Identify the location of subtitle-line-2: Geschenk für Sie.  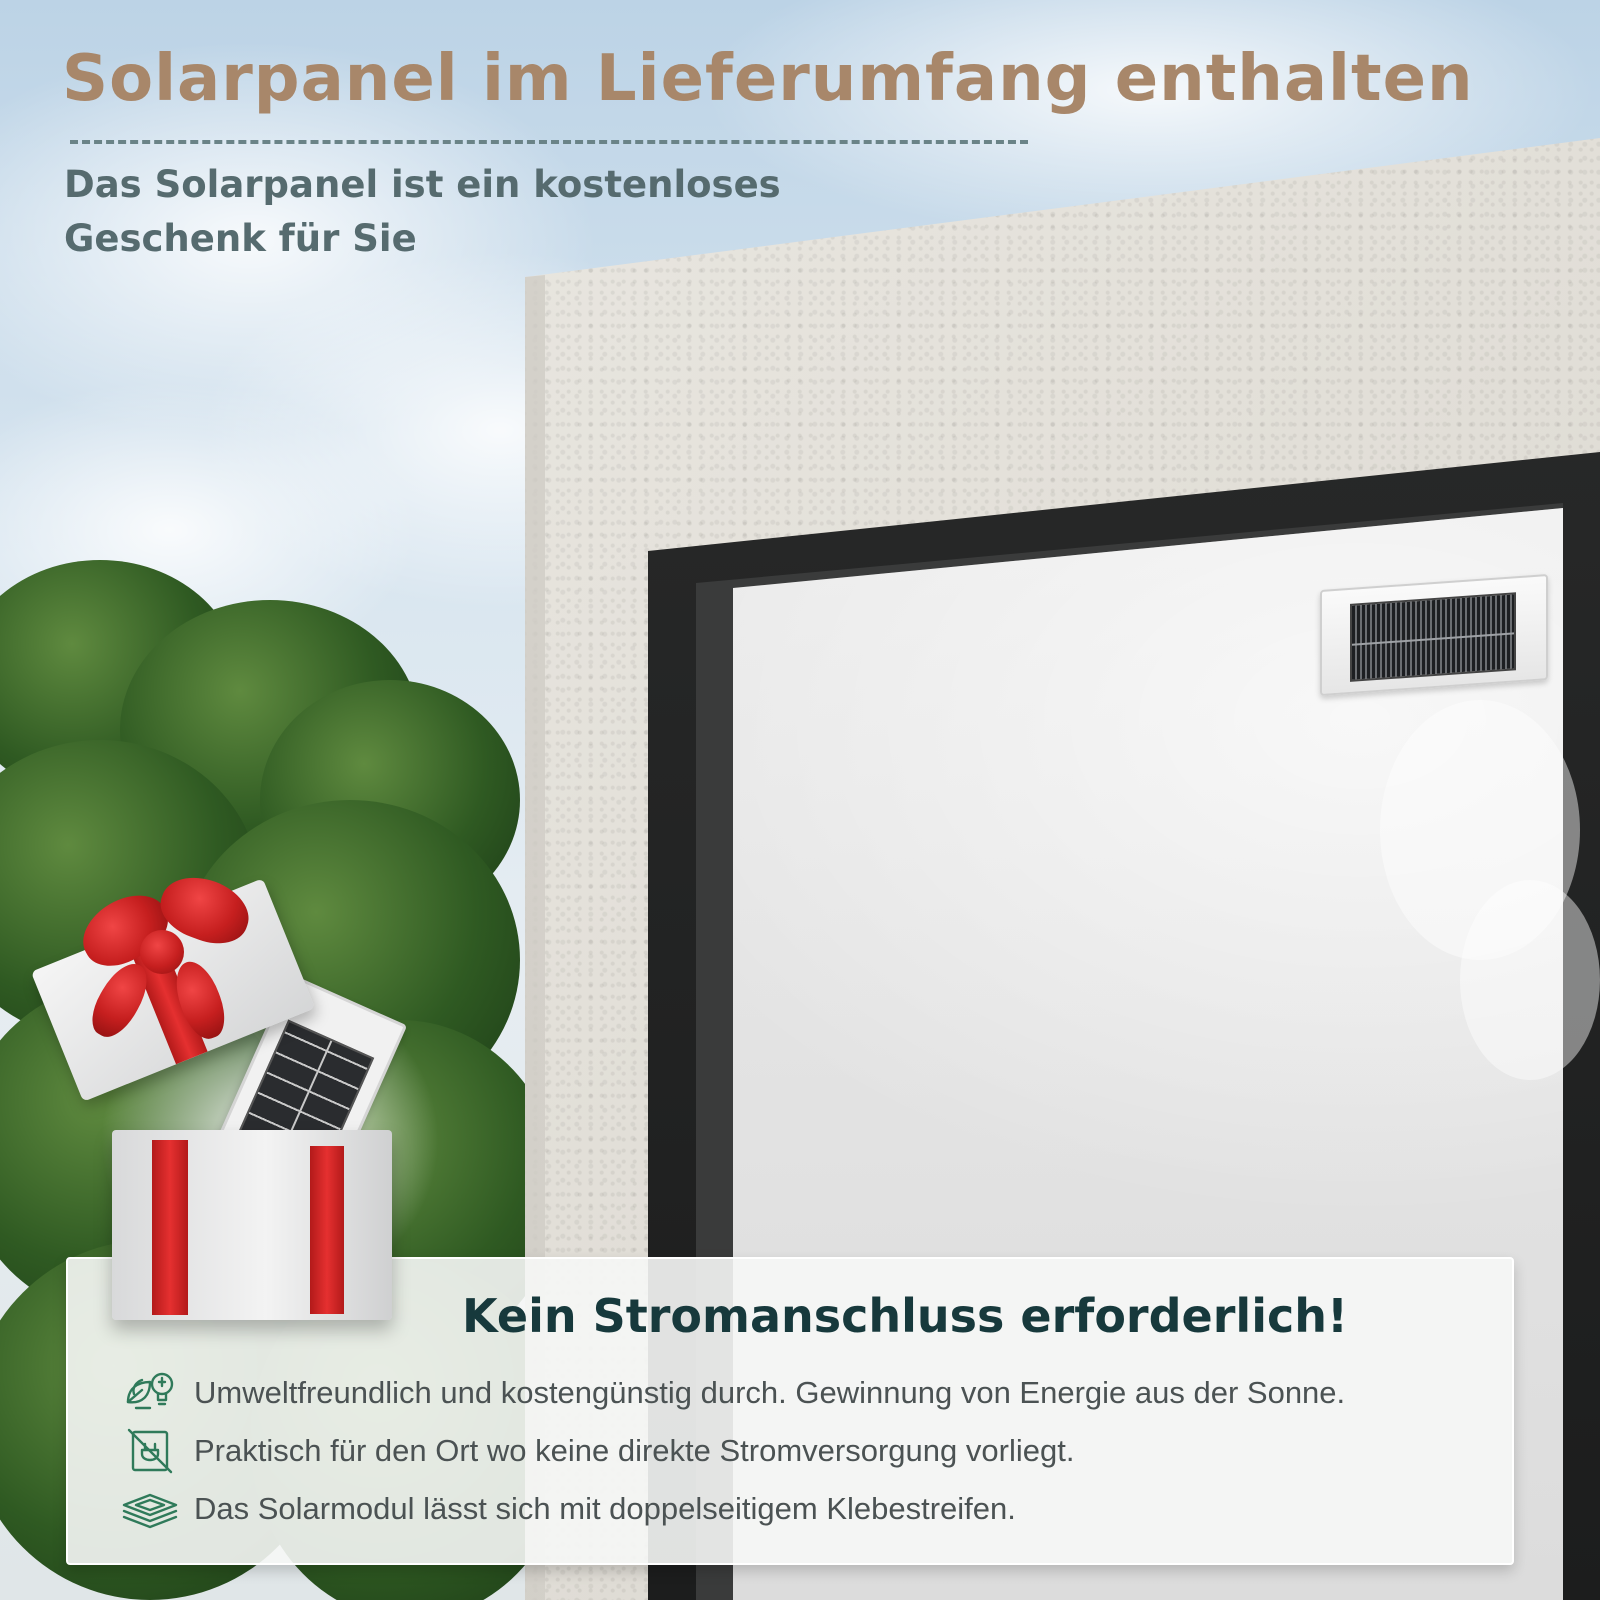
(240, 238).